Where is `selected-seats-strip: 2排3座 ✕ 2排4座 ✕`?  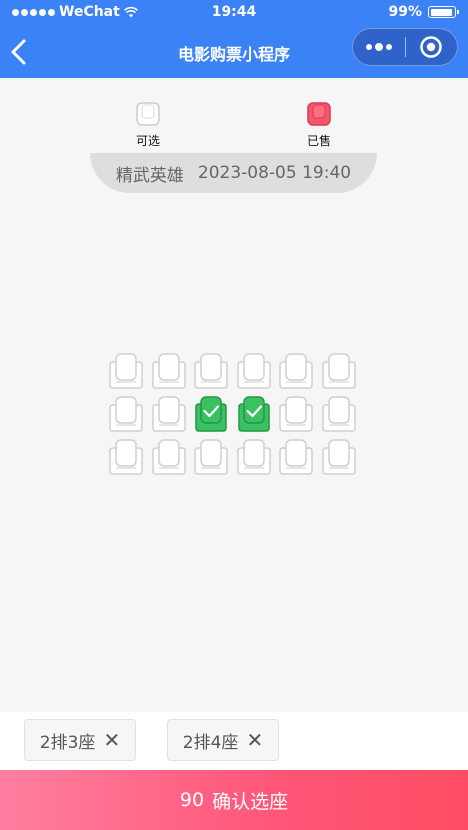 selected-seats-strip: 2排3座 ✕ 2排4座 ✕ is located at coordinates (234, 741).